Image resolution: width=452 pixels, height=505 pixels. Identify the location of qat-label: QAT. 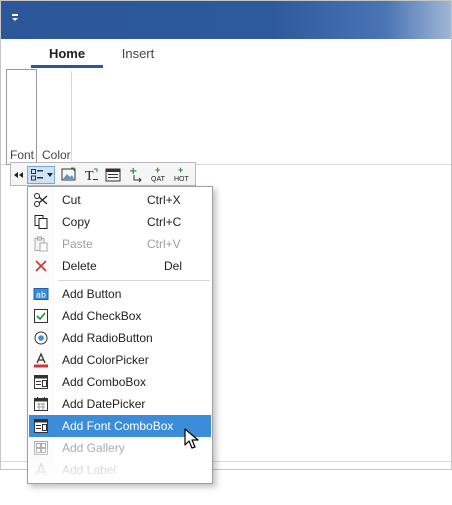
(158, 179).